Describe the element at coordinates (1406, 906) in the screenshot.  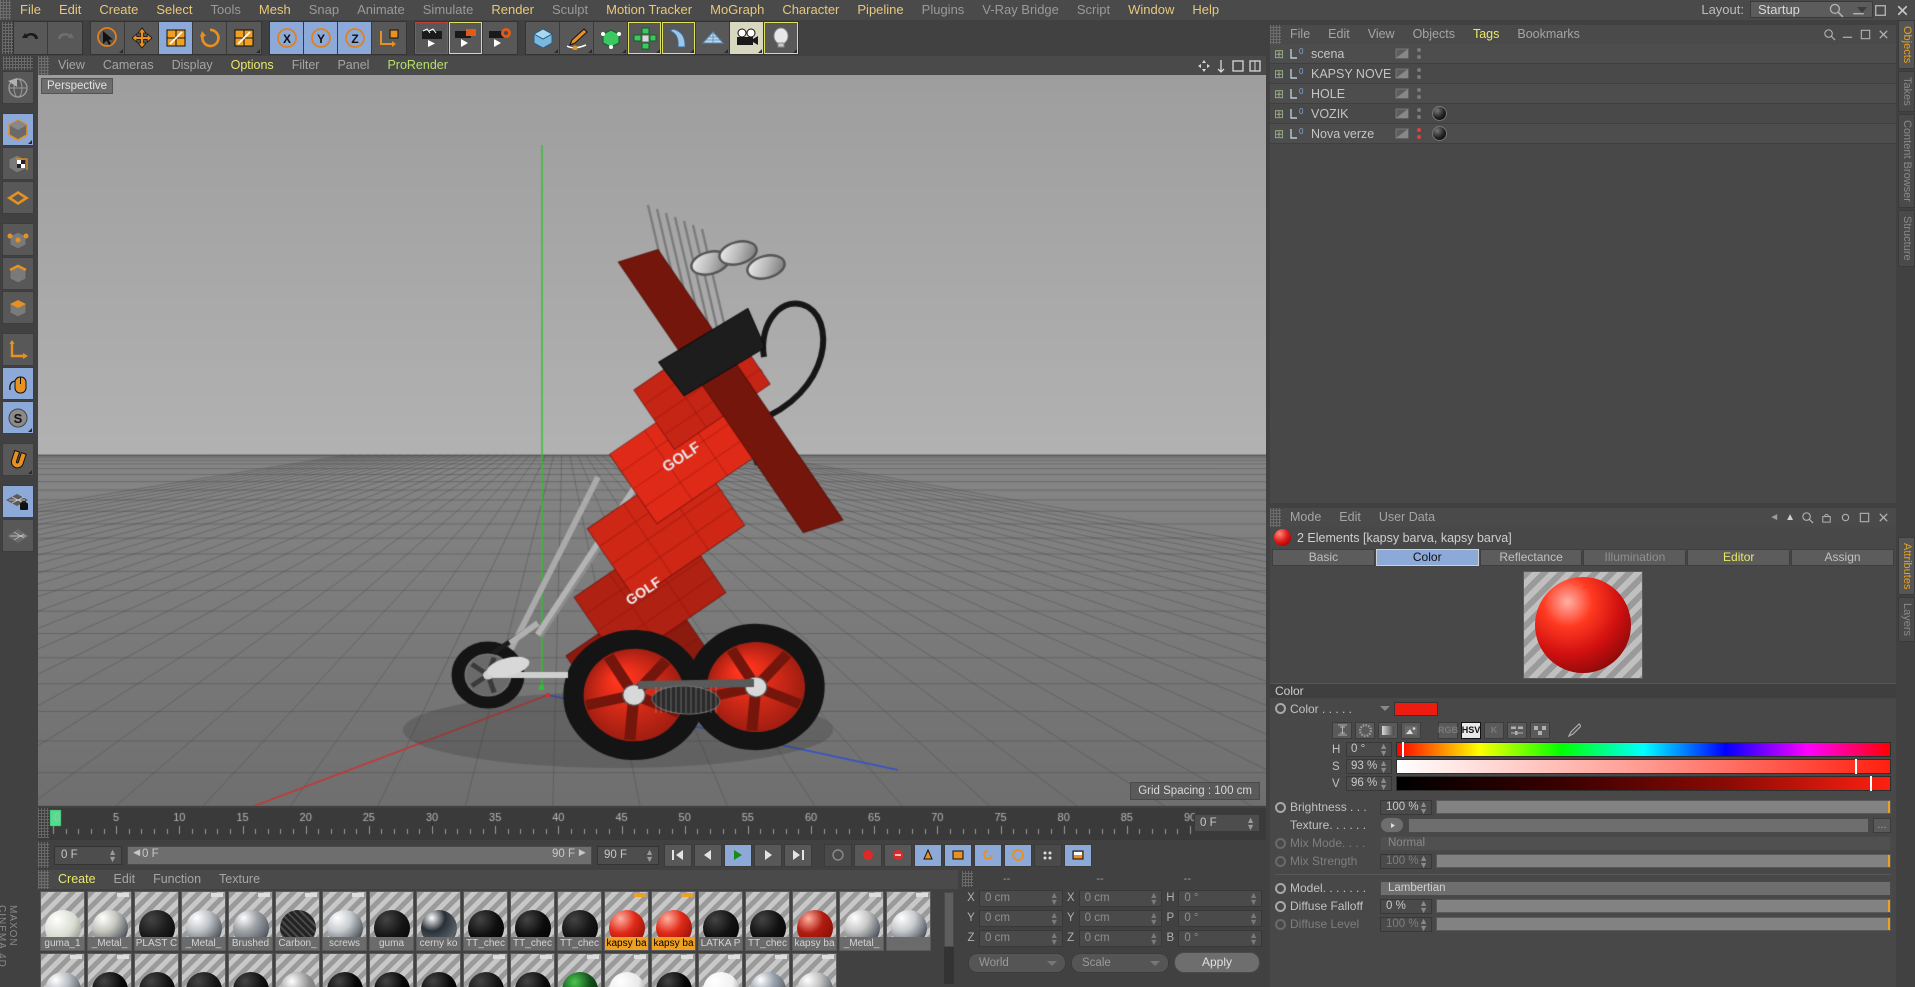
I see `param-value-field: 0 % ▲ ▼` at that location.